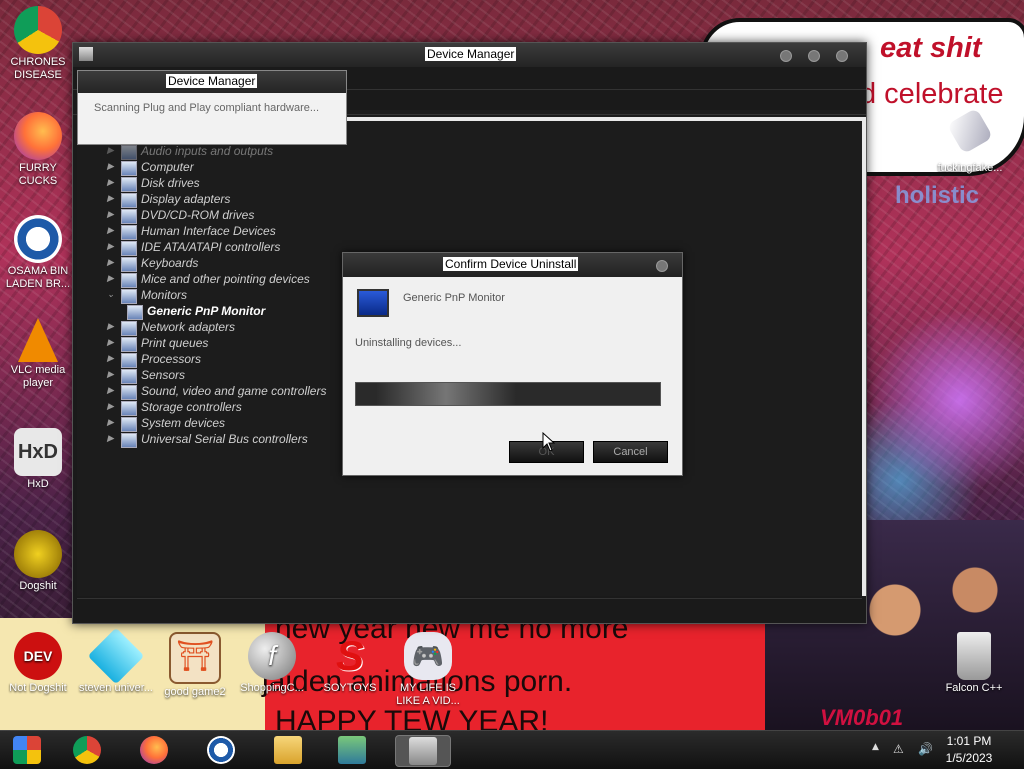  Describe the element at coordinates (170, 183) in the screenshot. I see `tree-item-label: Disk drives` at that location.